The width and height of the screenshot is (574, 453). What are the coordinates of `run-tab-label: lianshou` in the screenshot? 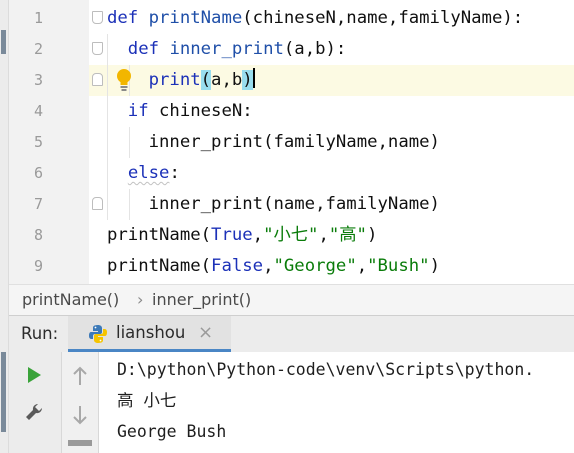 It's located at (151, 332).